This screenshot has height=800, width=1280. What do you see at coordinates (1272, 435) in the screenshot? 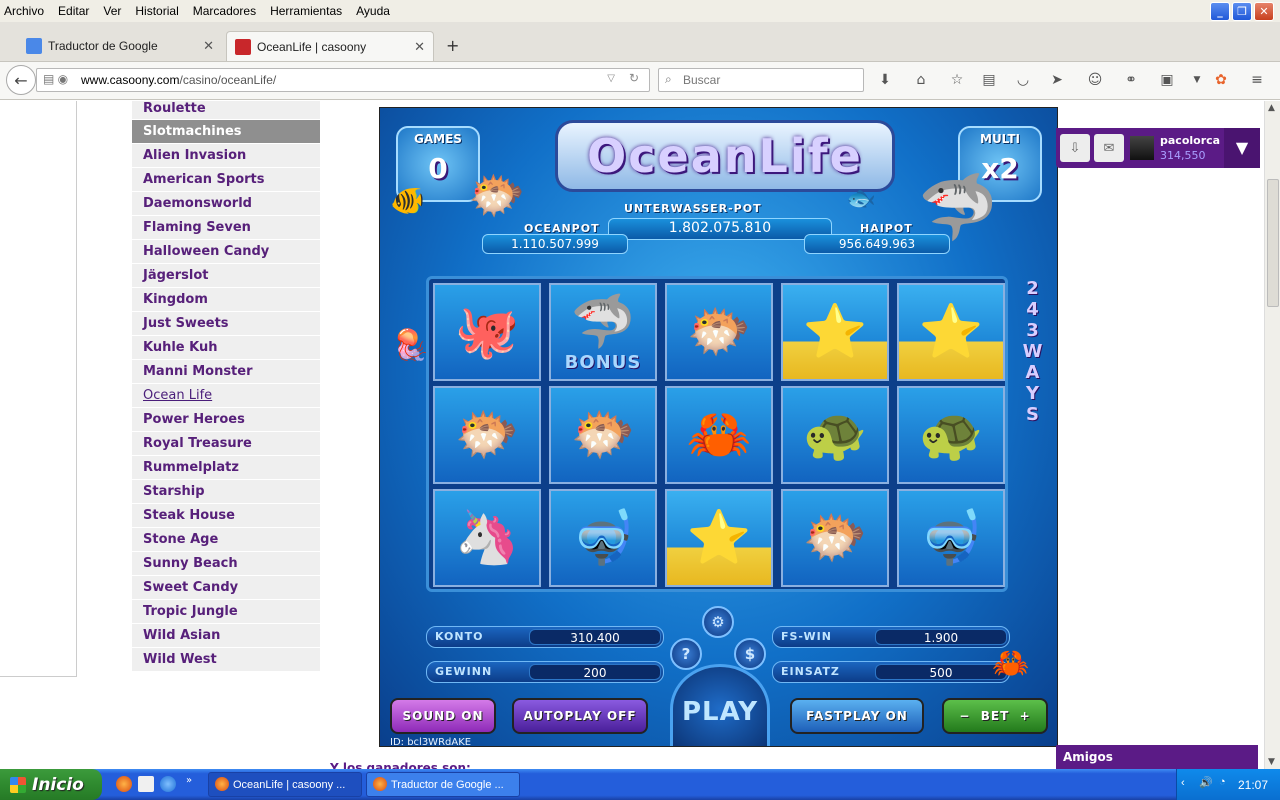
I see `page-scrollbar: ▲ ▼` at bounding box center [1272, 435].